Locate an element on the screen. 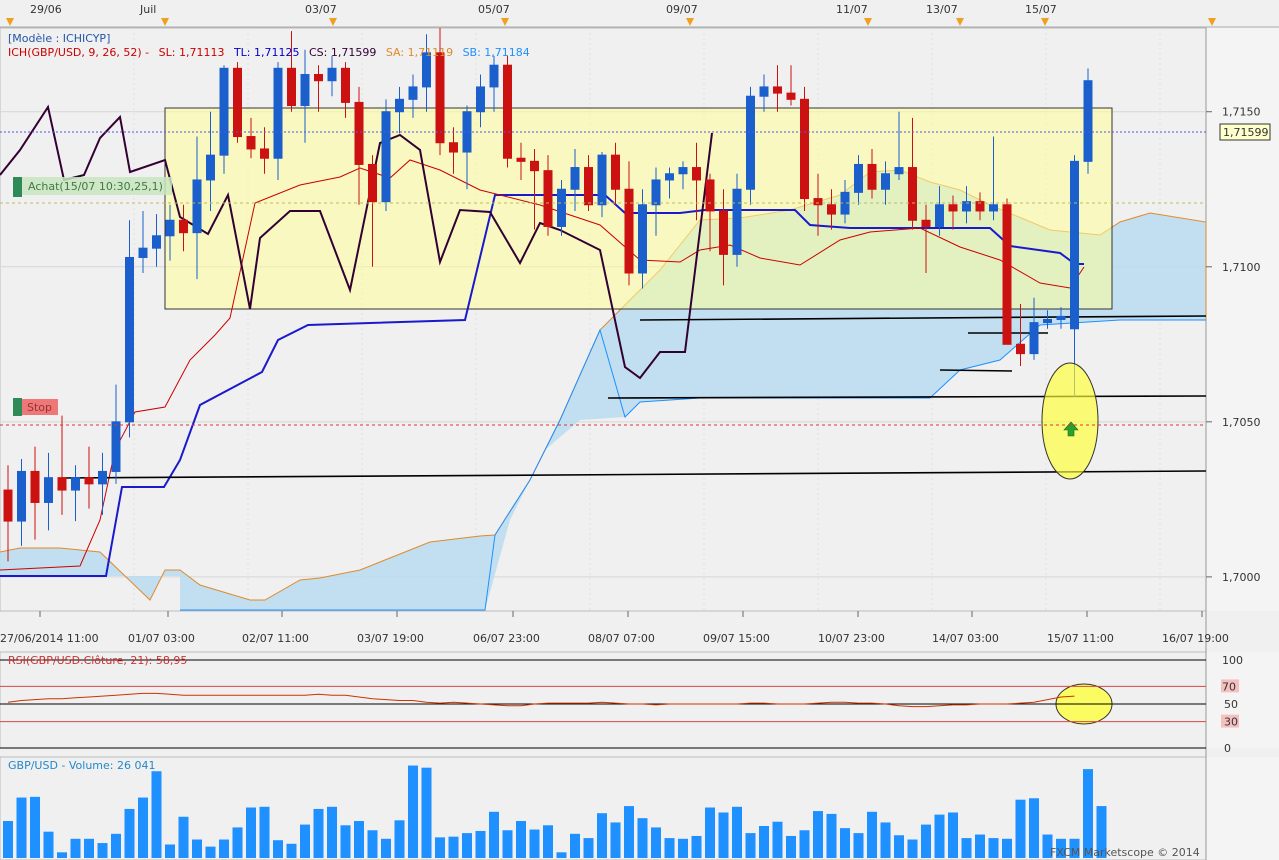  rsi-level-label: 30 is located at coordinates (1231, 722).